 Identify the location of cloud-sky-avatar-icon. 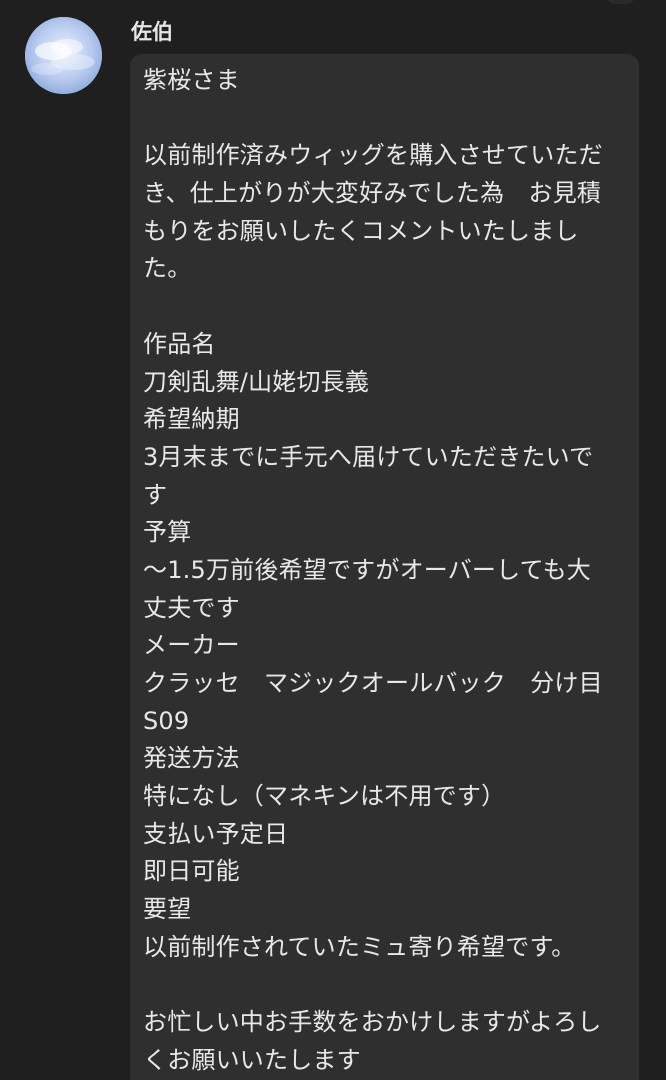
(63, 55).